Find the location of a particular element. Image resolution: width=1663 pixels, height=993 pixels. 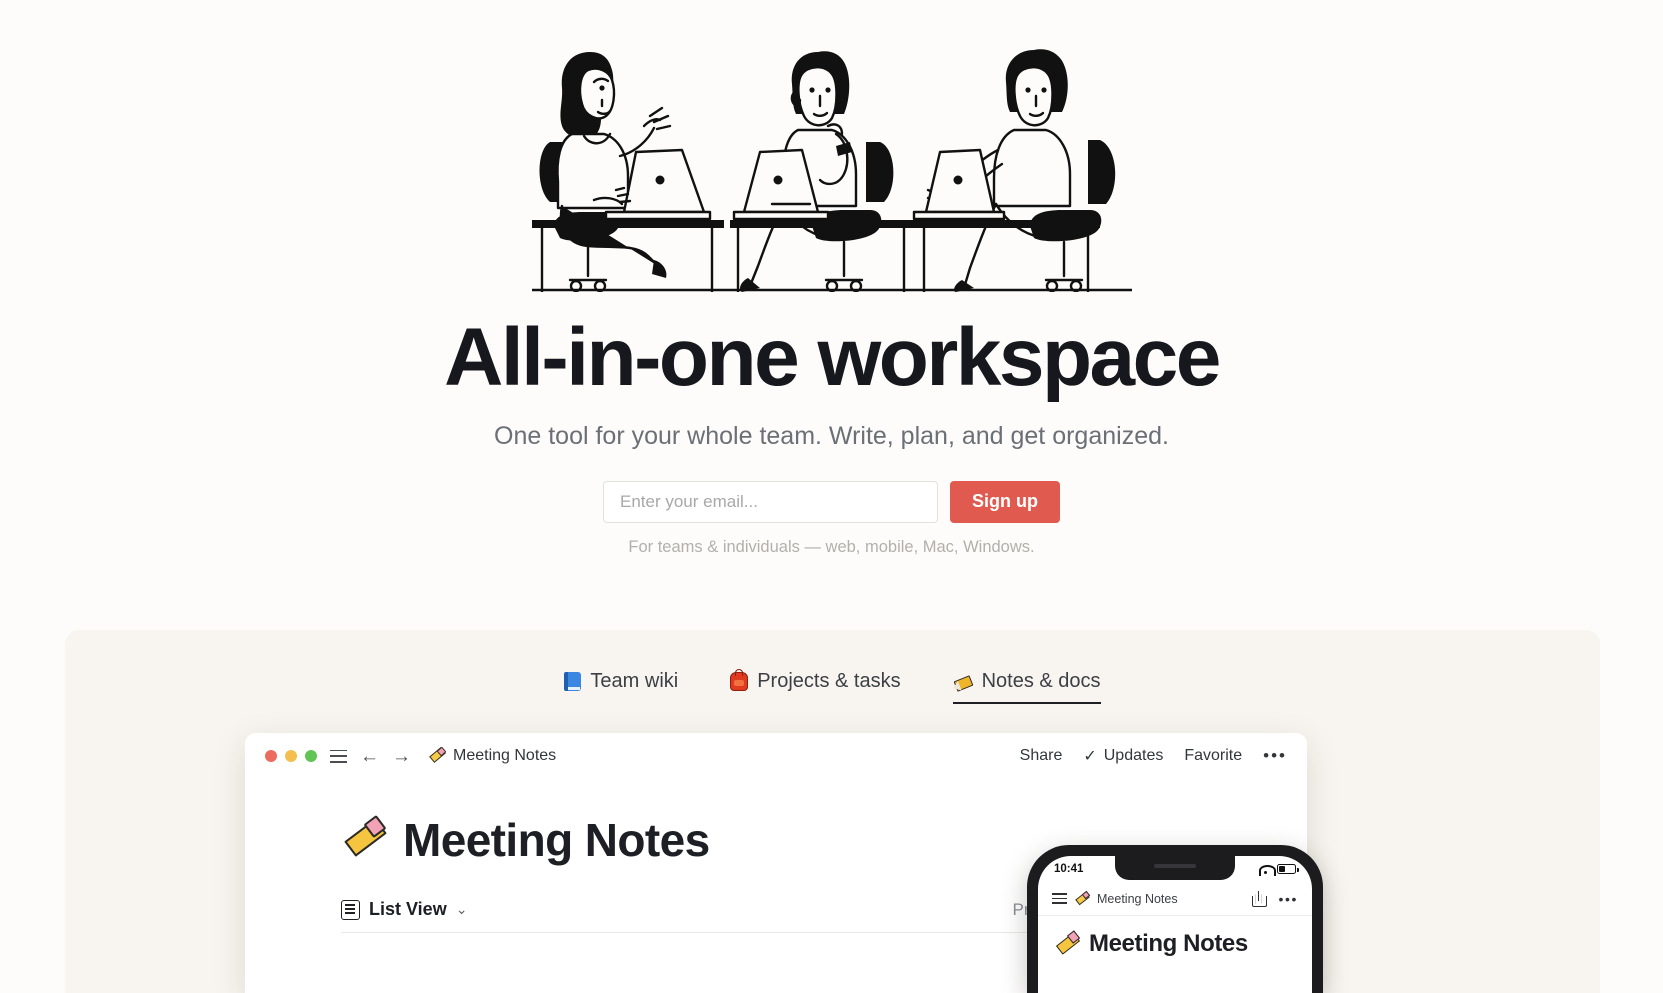

writing-hand-icon is located at coordinates (963, 682).